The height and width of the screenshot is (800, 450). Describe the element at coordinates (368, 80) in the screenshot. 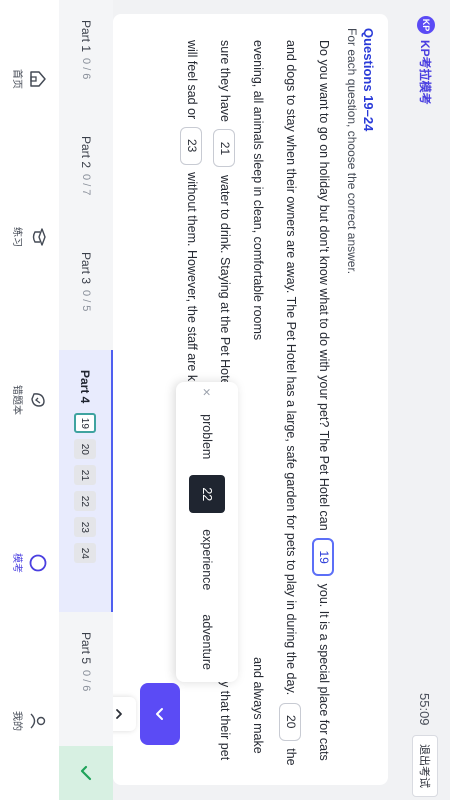

I see `question-title: Questions 19–24` at that location.